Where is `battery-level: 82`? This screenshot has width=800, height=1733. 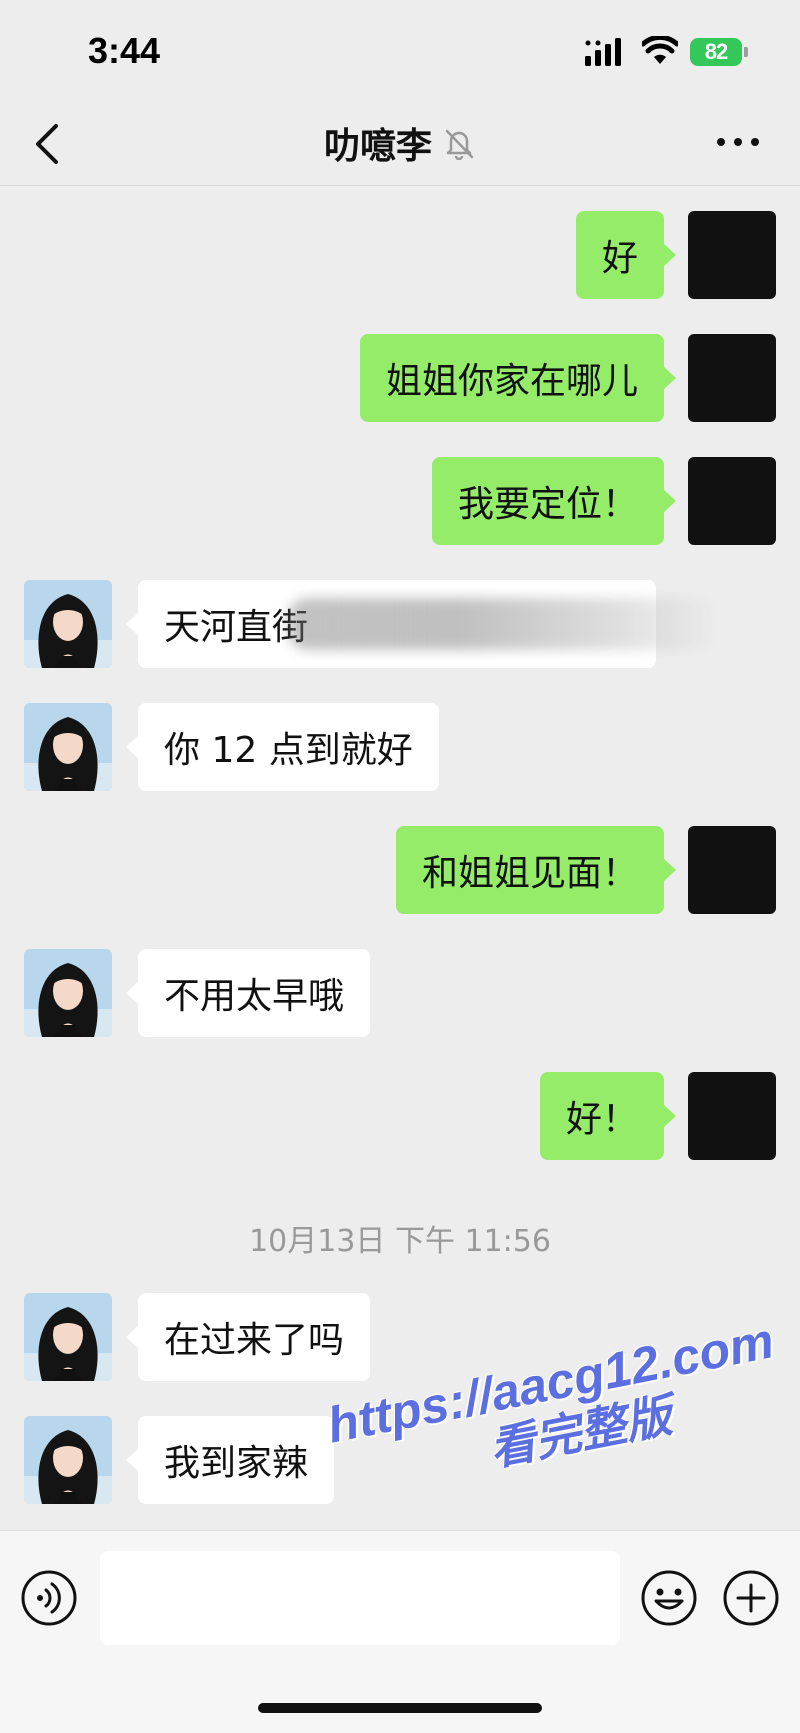 battery-level: 82 is located at coordinates (716, 51).